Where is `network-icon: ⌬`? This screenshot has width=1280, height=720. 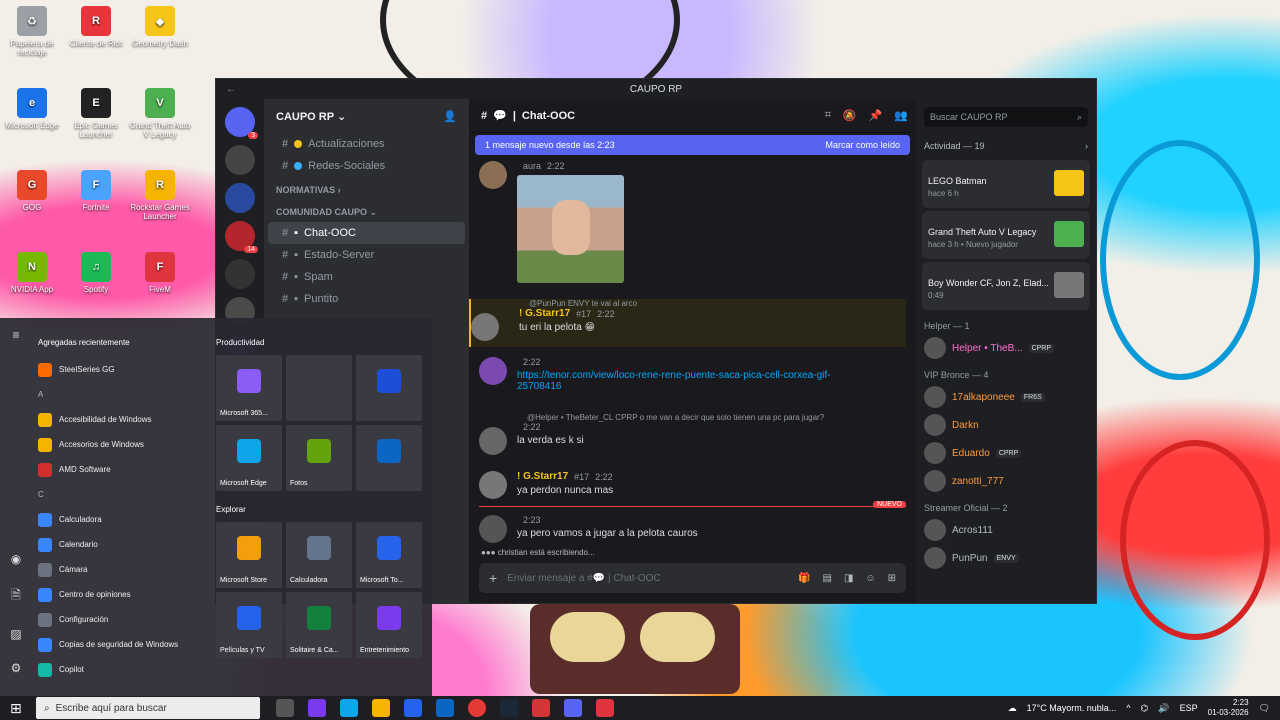 network-icon: ⌬ is located at coordinates (1145, 708).